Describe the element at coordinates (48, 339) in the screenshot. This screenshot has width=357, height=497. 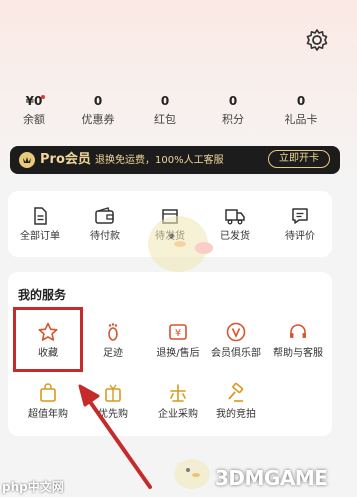
I see `favorites-highlight-box` at that location.